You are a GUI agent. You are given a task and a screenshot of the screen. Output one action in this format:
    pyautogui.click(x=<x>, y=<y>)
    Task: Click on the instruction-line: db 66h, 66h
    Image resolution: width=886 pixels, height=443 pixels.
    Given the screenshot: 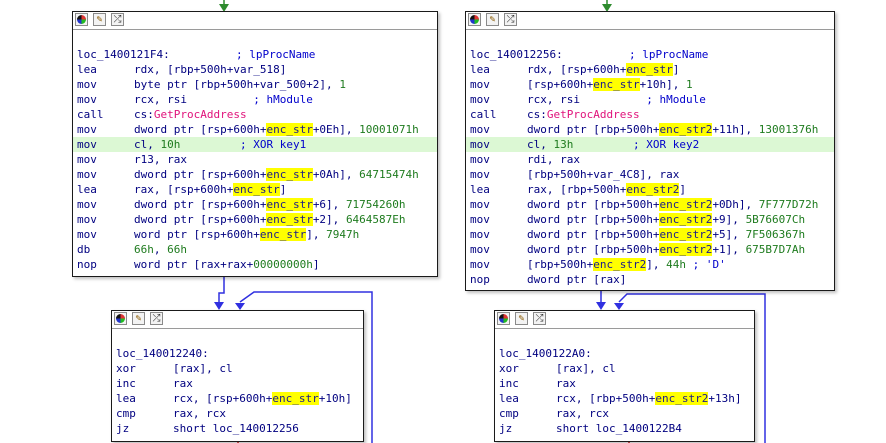 What is the action you would take?
    pyautogui.click(x=255, y=249)
    